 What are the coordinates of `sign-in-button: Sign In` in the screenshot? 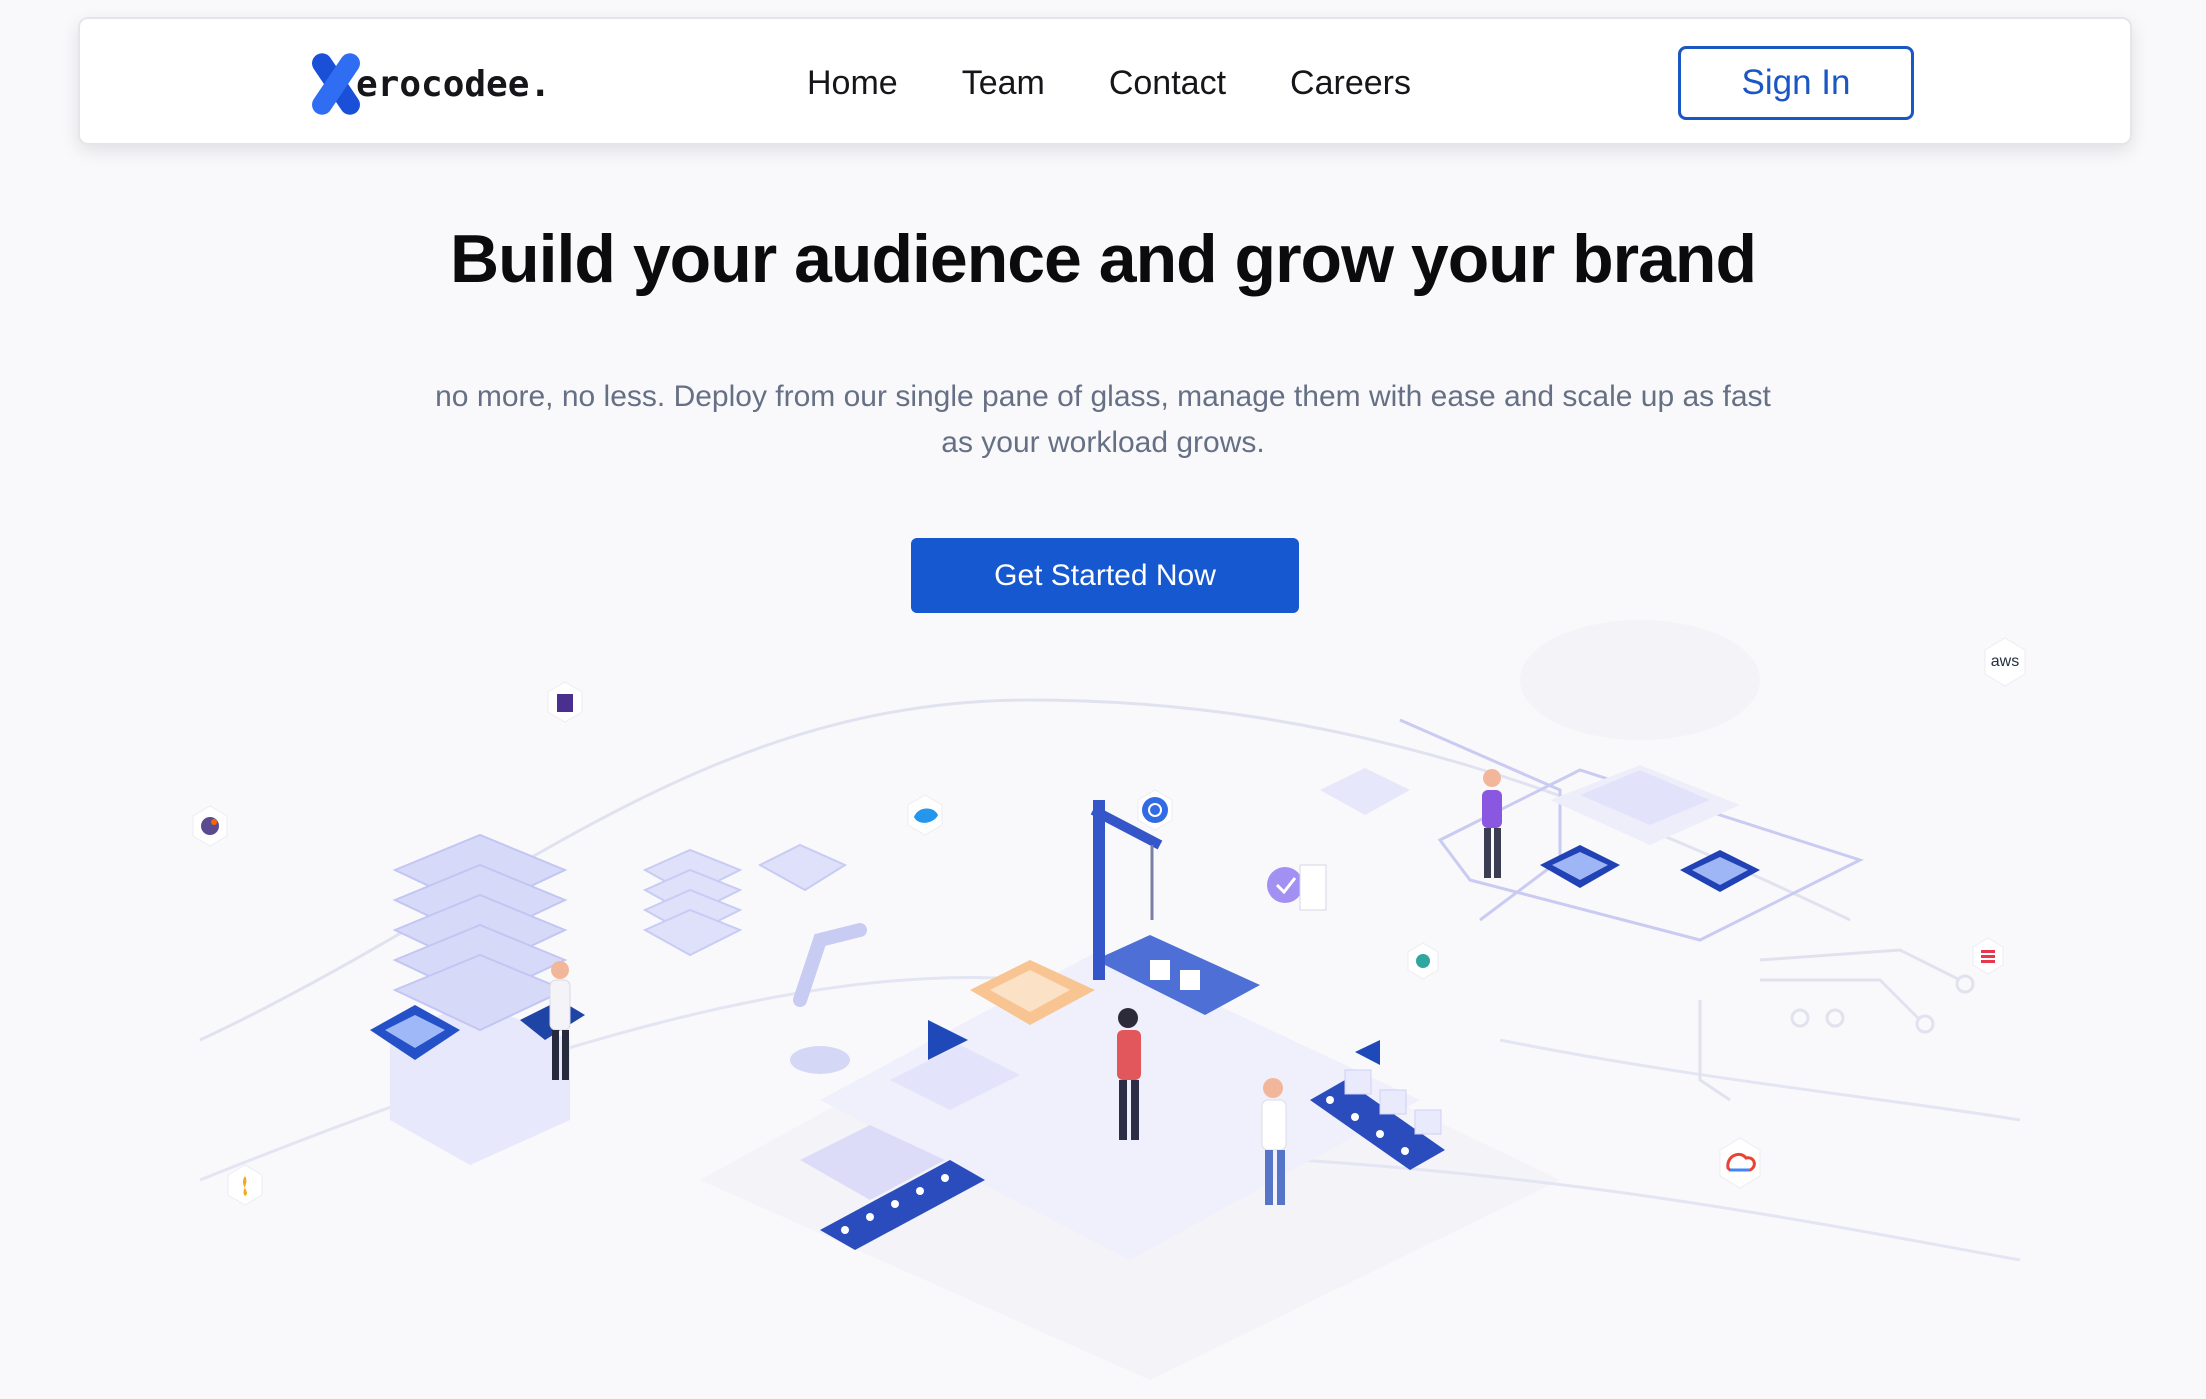 It's located at (1796, 83).